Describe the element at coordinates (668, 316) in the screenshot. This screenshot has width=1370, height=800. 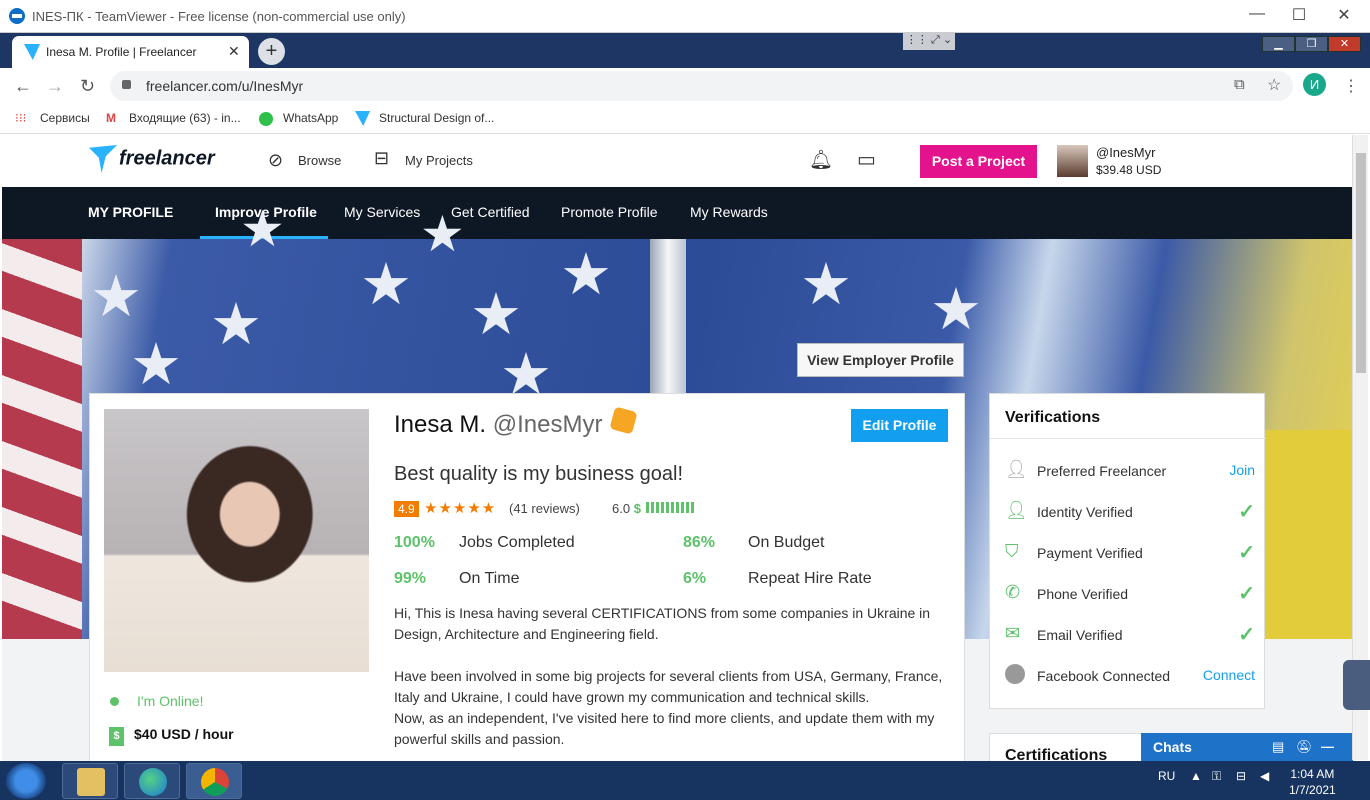
I see `flag-pole` at that location.